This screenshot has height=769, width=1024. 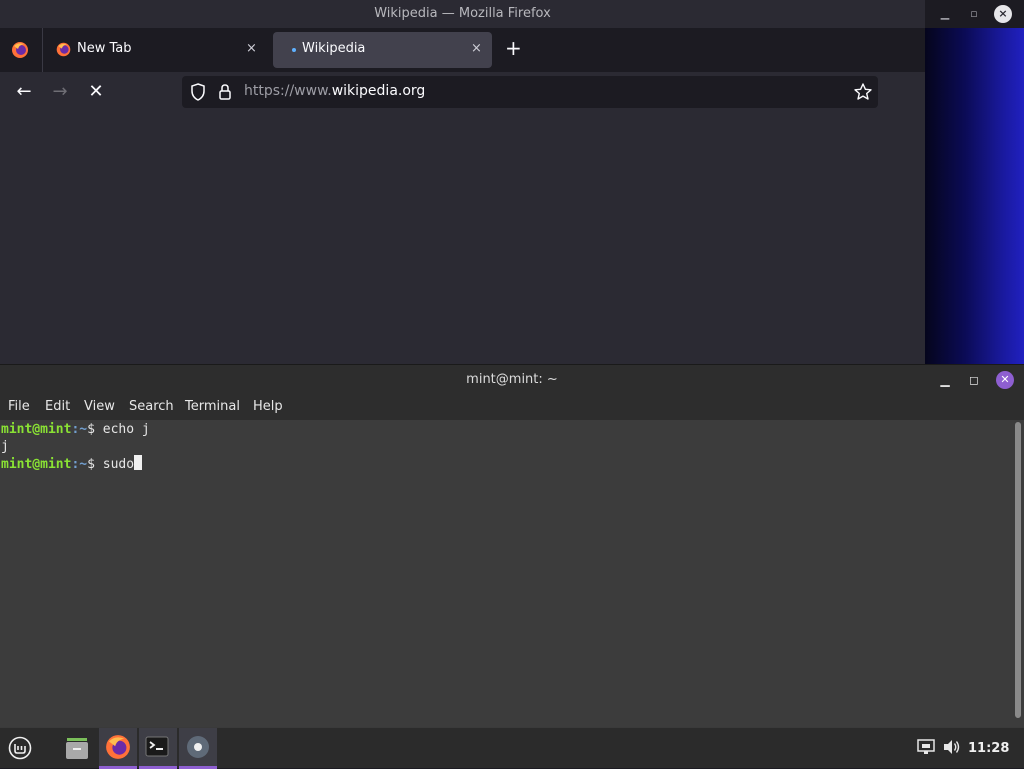 I want to click on menu-button, so click(x=21, y=748).